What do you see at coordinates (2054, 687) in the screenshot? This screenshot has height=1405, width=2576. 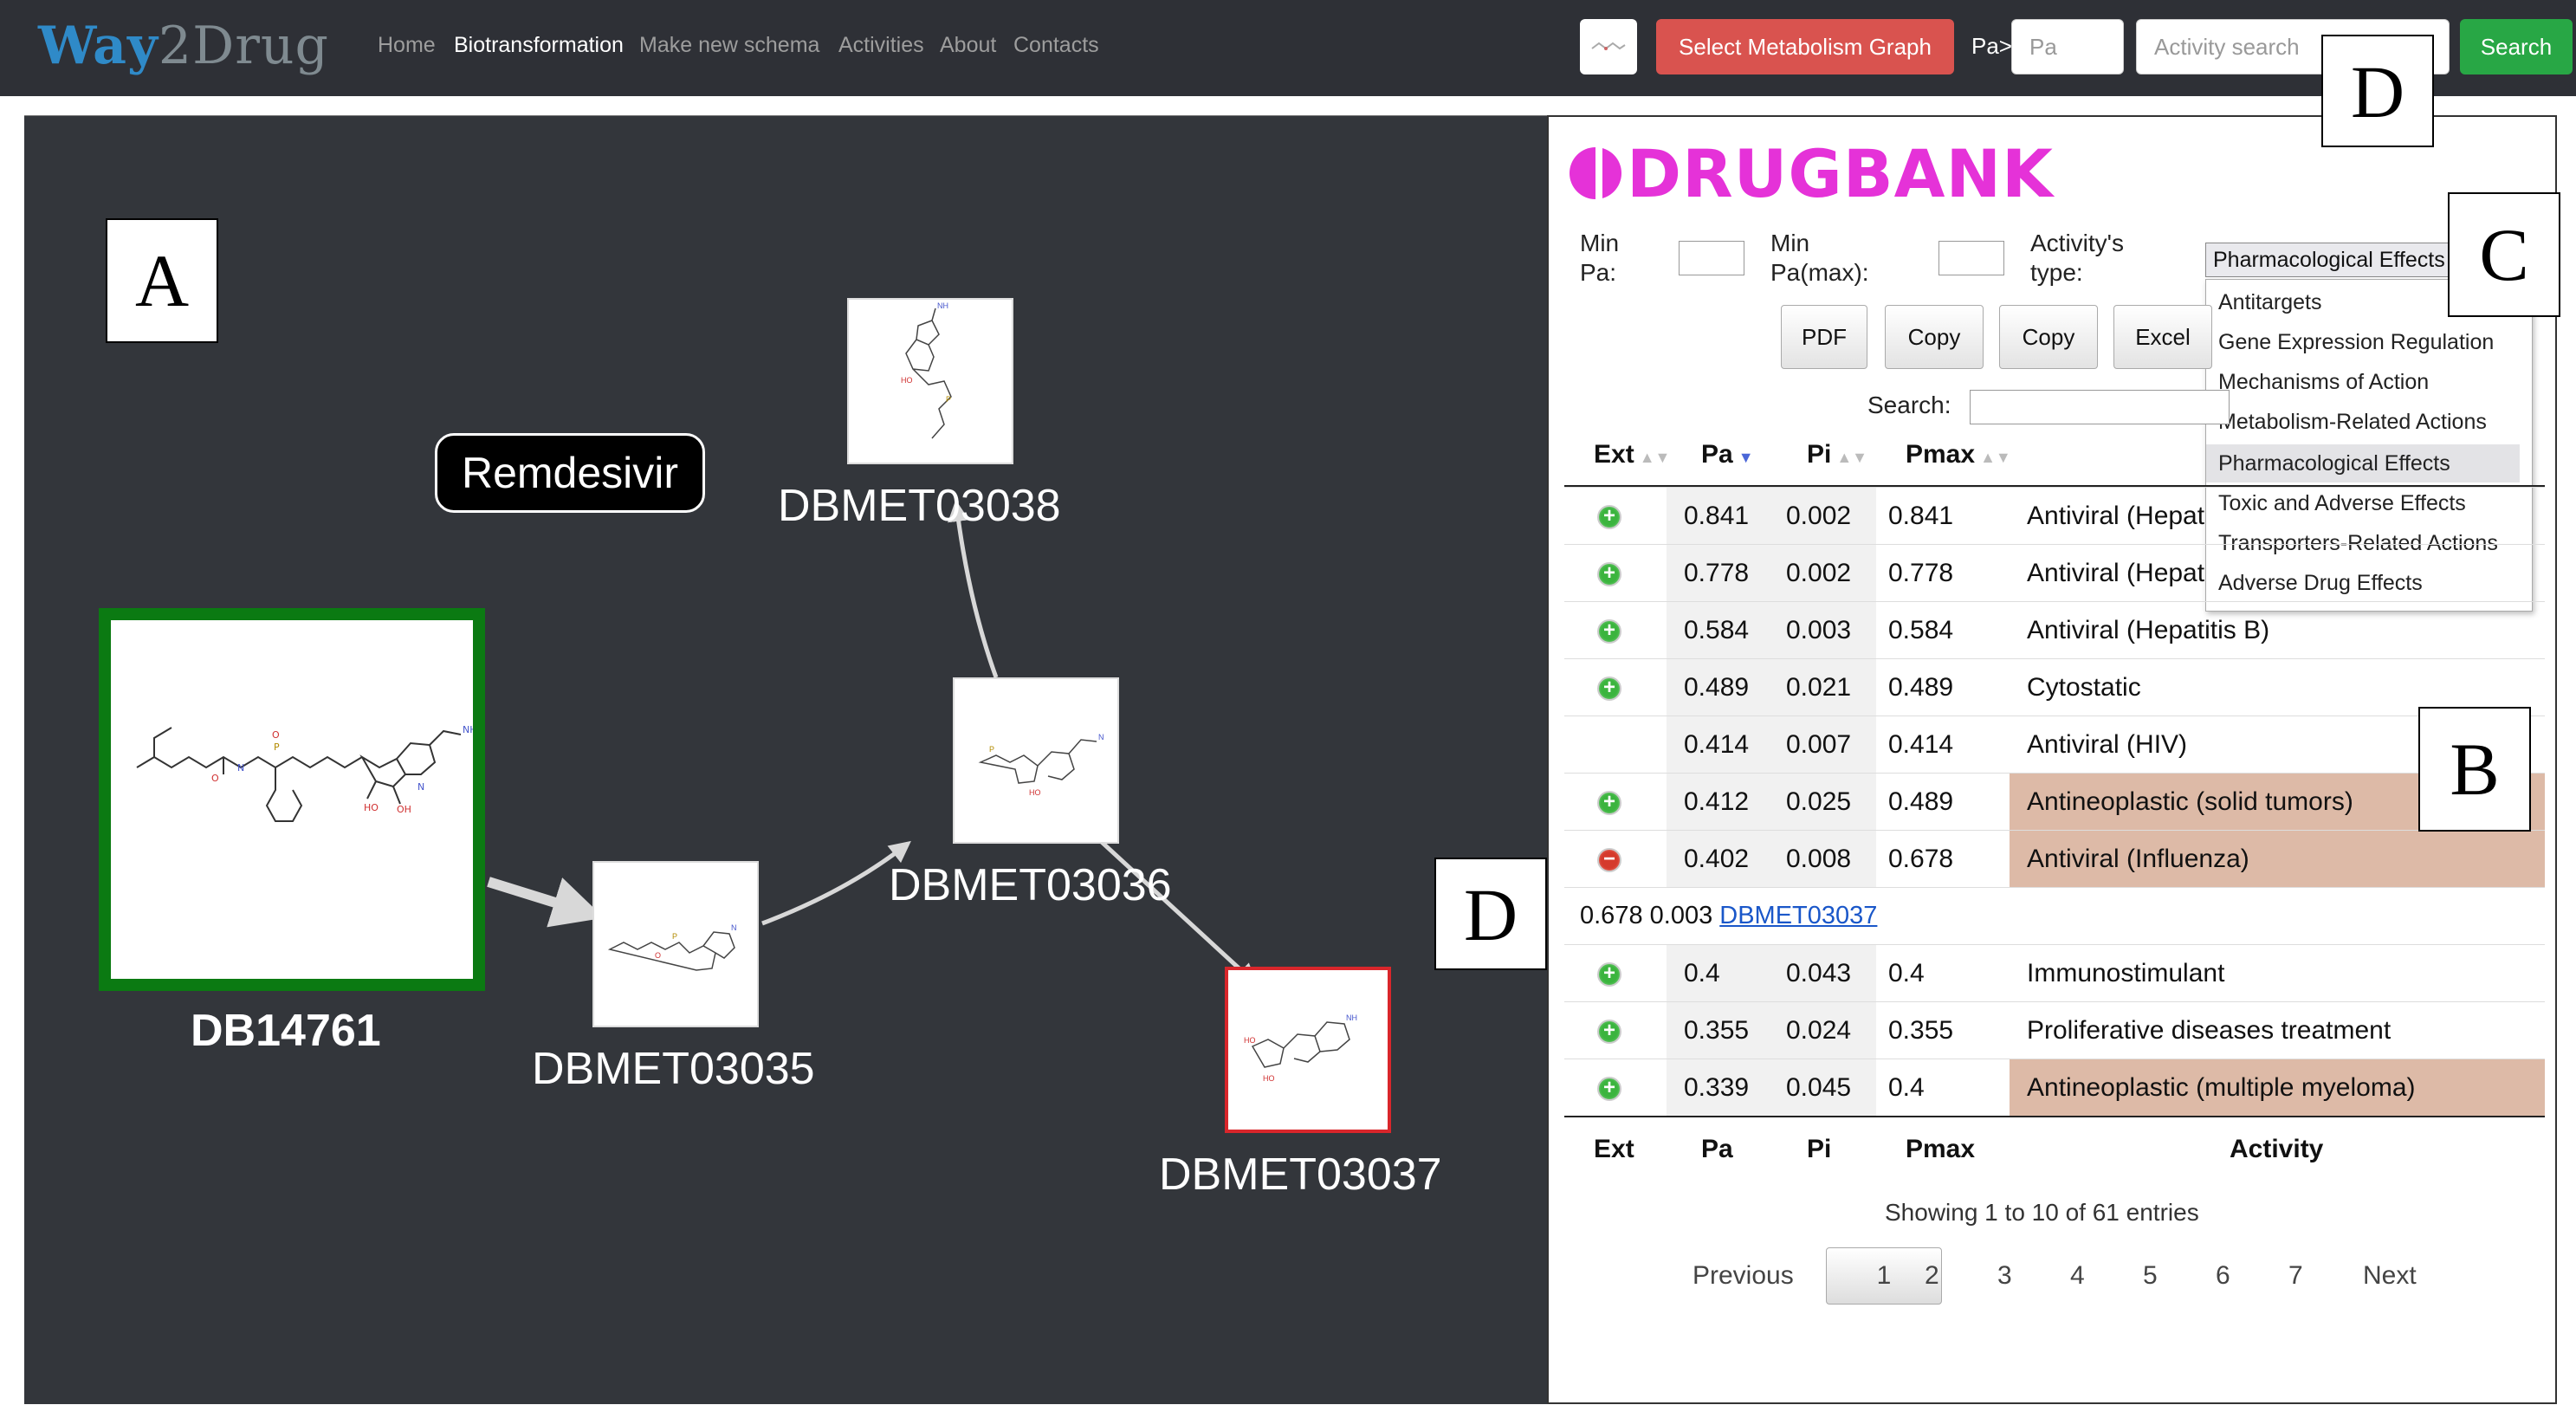 I see `table-row: + 0.489 0.021 0.489 Cytostatic` at bounding box center [2054, 687].